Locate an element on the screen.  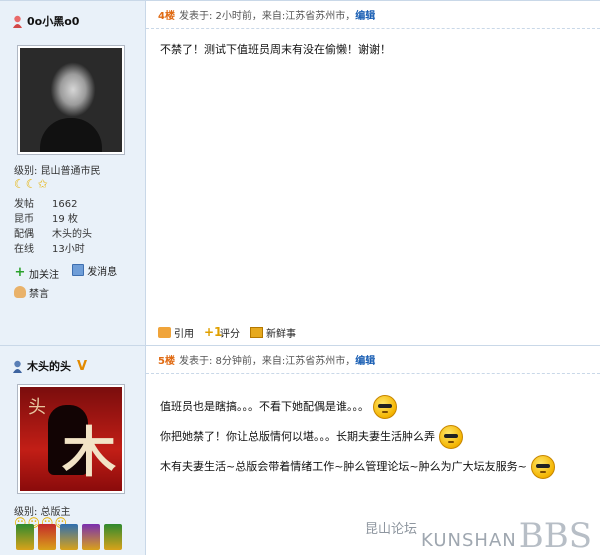
content-text: 值班员也是瞎搞。。。不看下她配偶是谁。。。 is located at coordinates (264, 406).